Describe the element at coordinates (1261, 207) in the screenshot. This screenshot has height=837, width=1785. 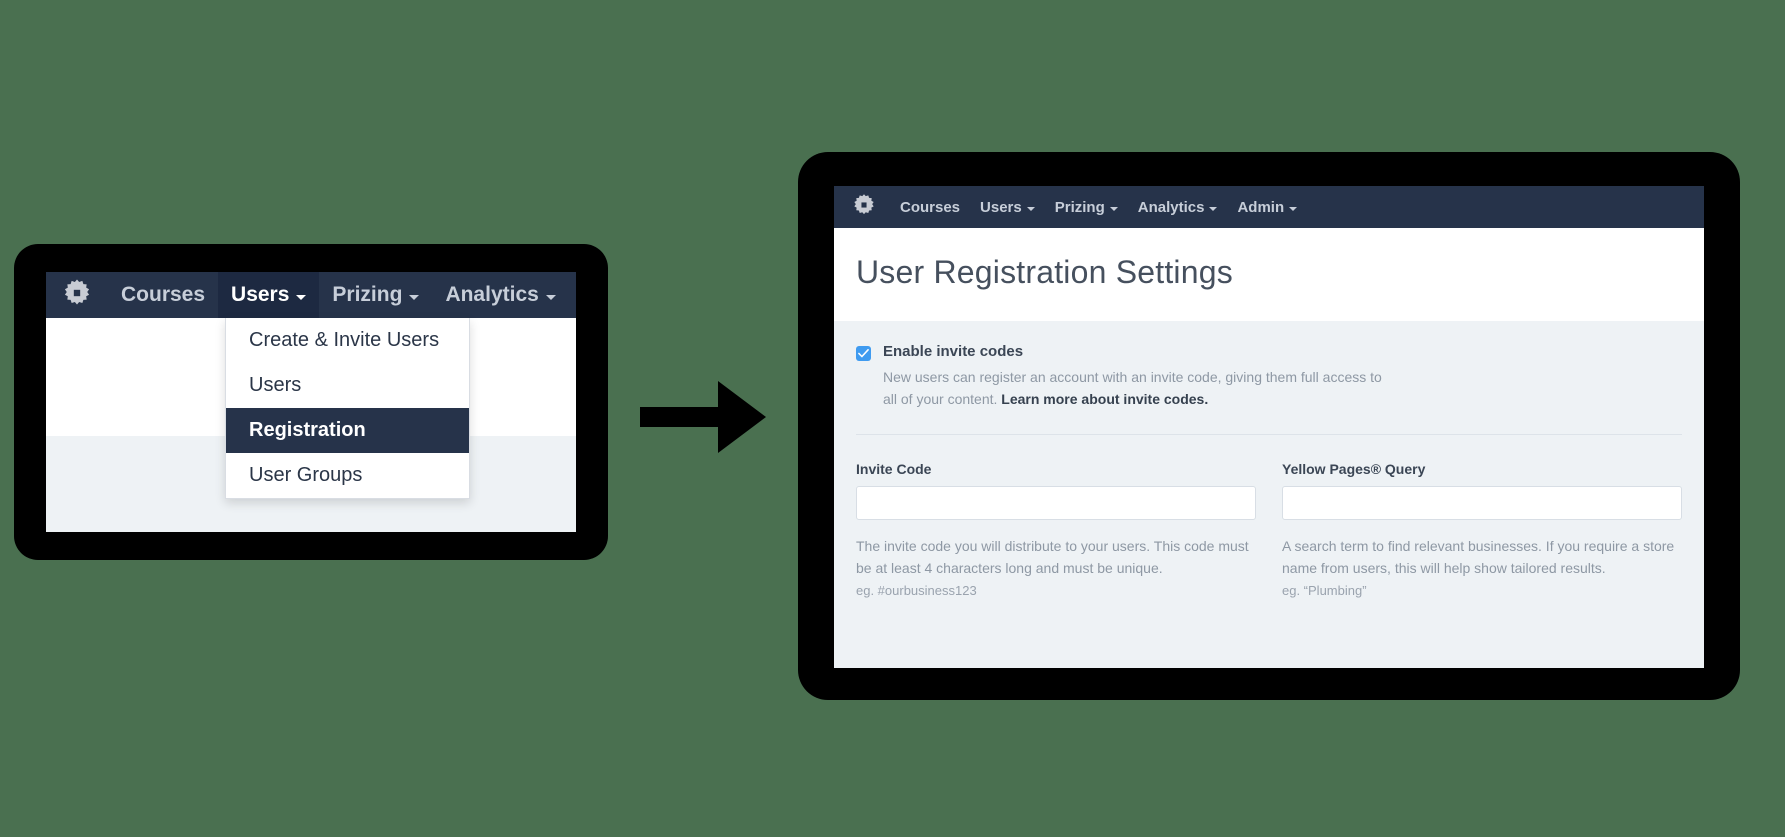
I see `nav-item-label: Admin` at that location.